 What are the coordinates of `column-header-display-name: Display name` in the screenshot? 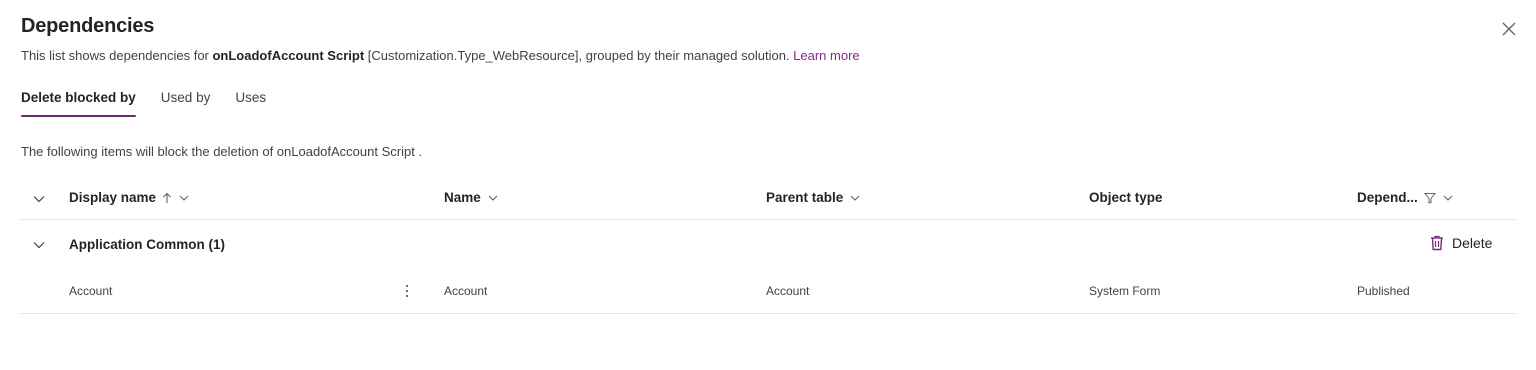 It's located at (129, 197).